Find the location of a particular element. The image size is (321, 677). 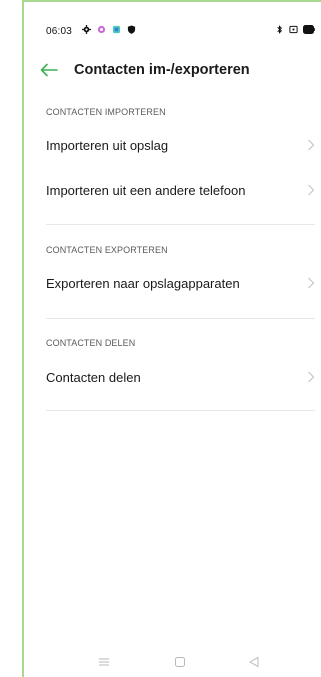

export-to-storage-item: Exporteren naar opslagapparaten is located at coordinates (180, 283).